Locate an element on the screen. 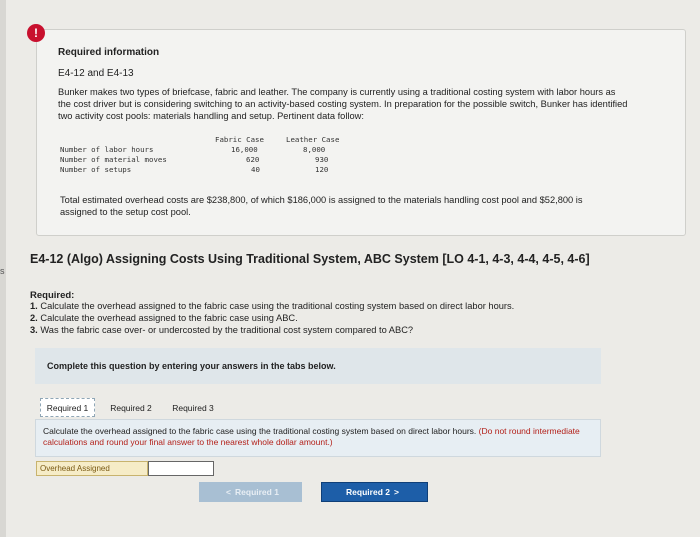 The height and width of the screenshot is (537, 700). row-leather: 120 is located at coordinates (322, 169).